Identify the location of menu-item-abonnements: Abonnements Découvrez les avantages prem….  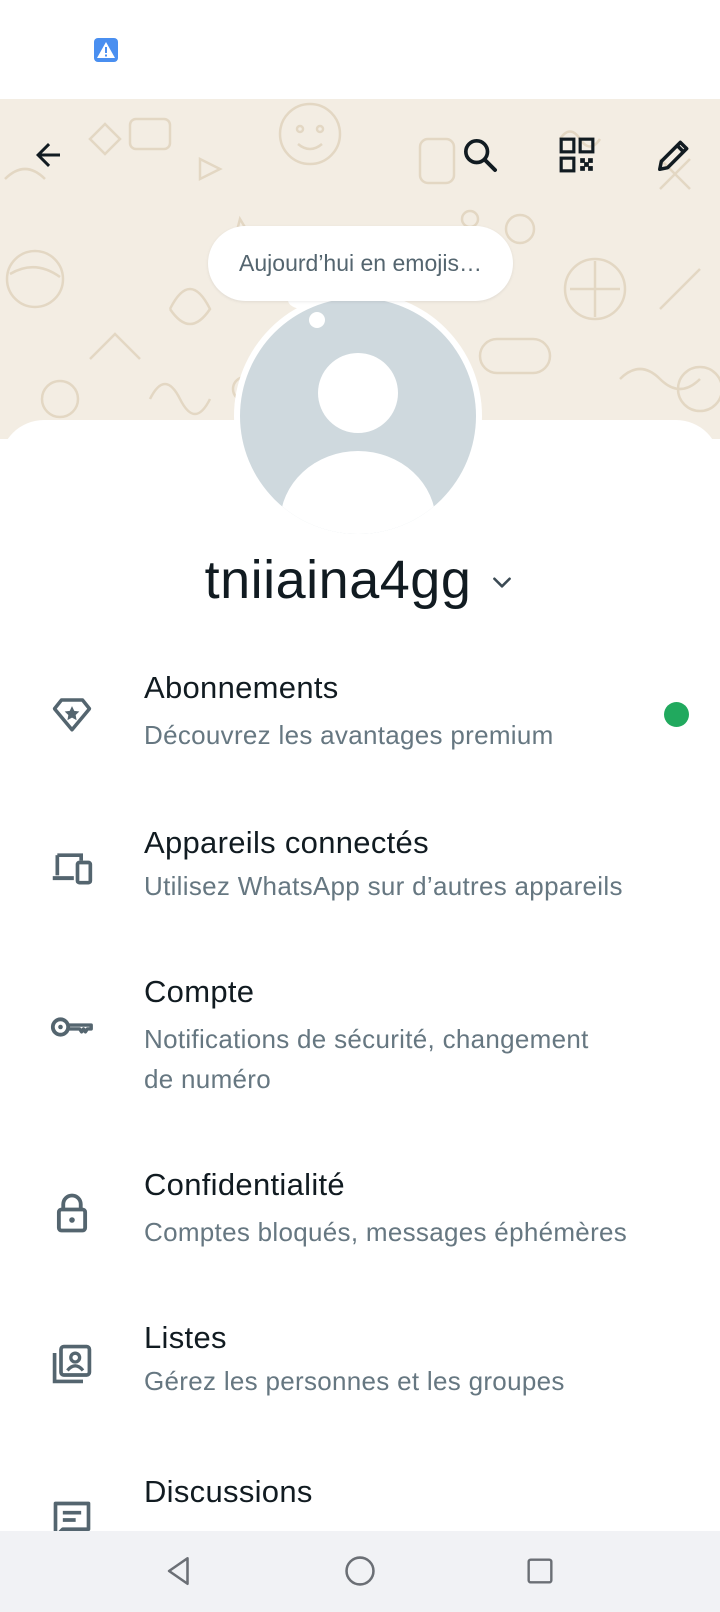
(360, 723).